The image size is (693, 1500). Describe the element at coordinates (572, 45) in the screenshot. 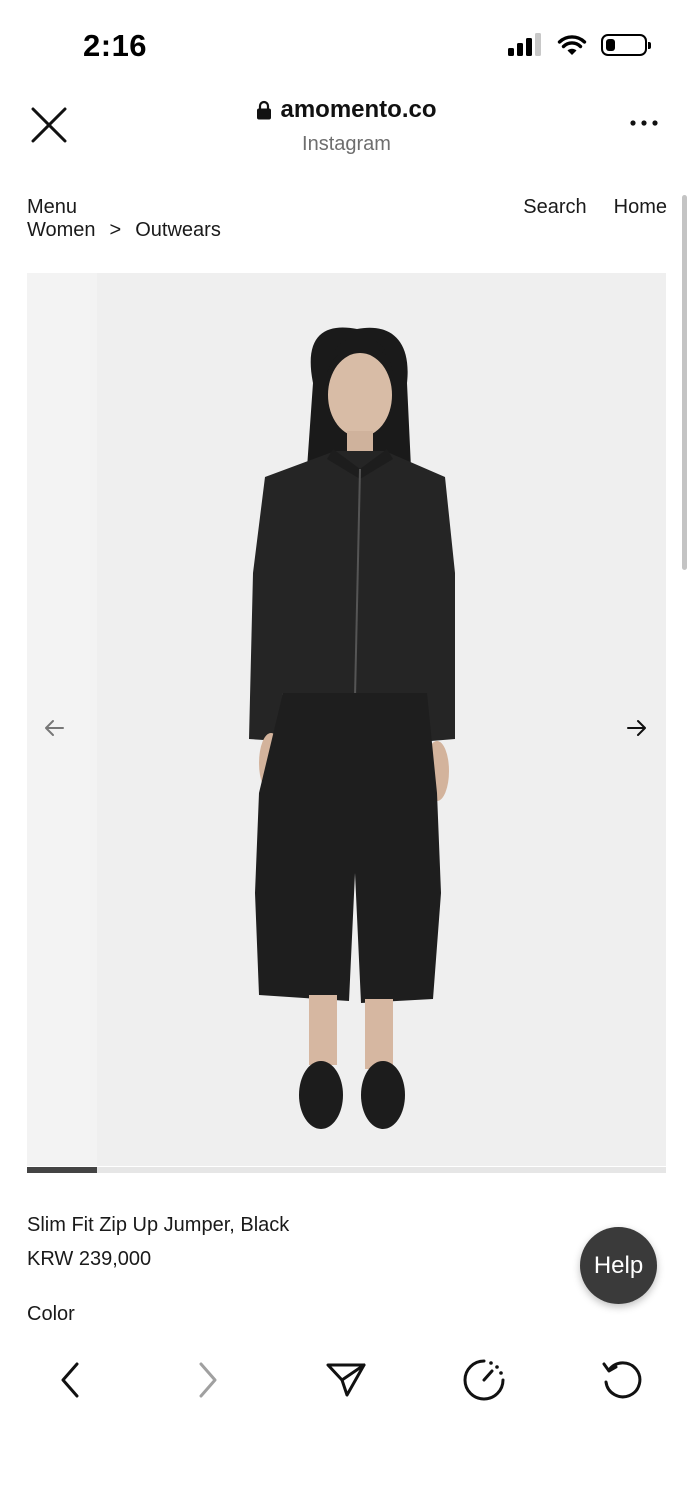

I see `wifi-icon` at that location.